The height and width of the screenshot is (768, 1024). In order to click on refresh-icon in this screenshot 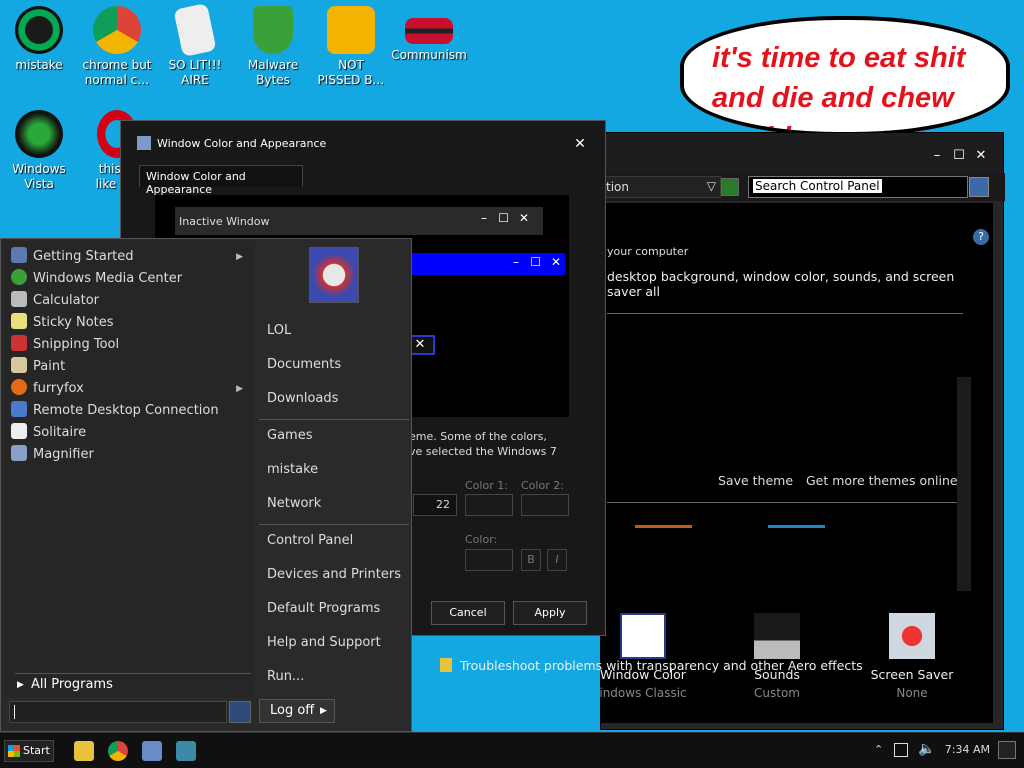, I will do `click(730, 187)`.